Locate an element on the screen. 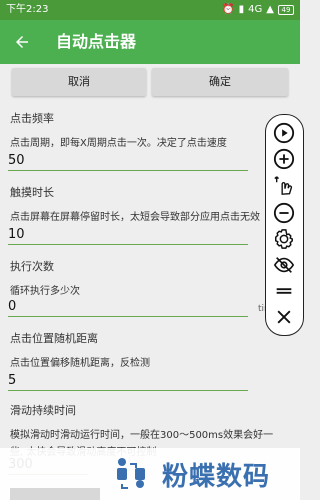  ok-button: 确定 is located at coordinates (220, 82).